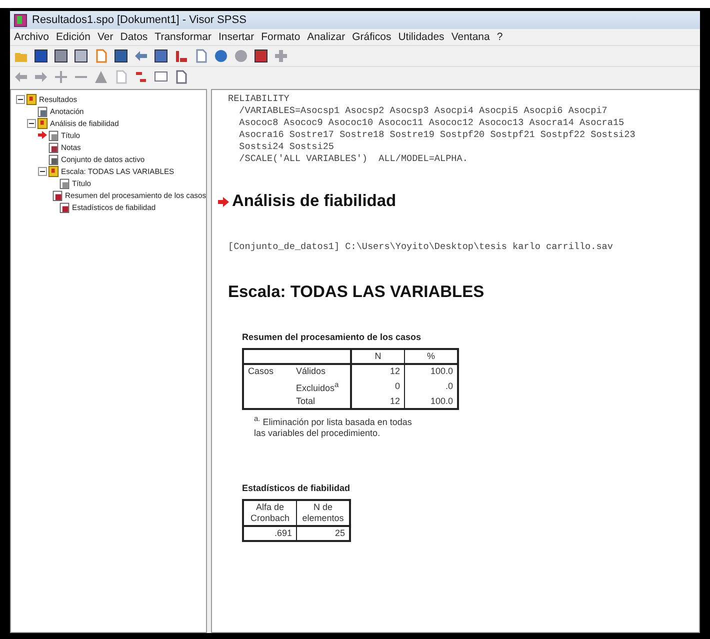  I want to click on arrow-icon, so click(223, 201).